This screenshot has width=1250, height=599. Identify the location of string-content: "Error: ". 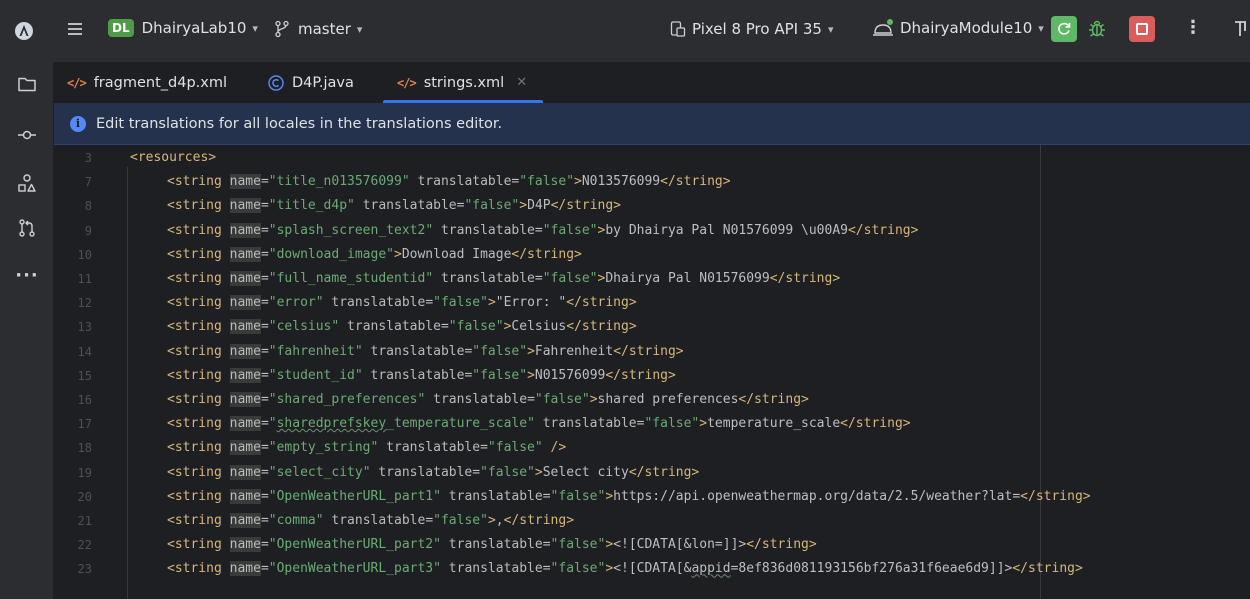
(531, 303).